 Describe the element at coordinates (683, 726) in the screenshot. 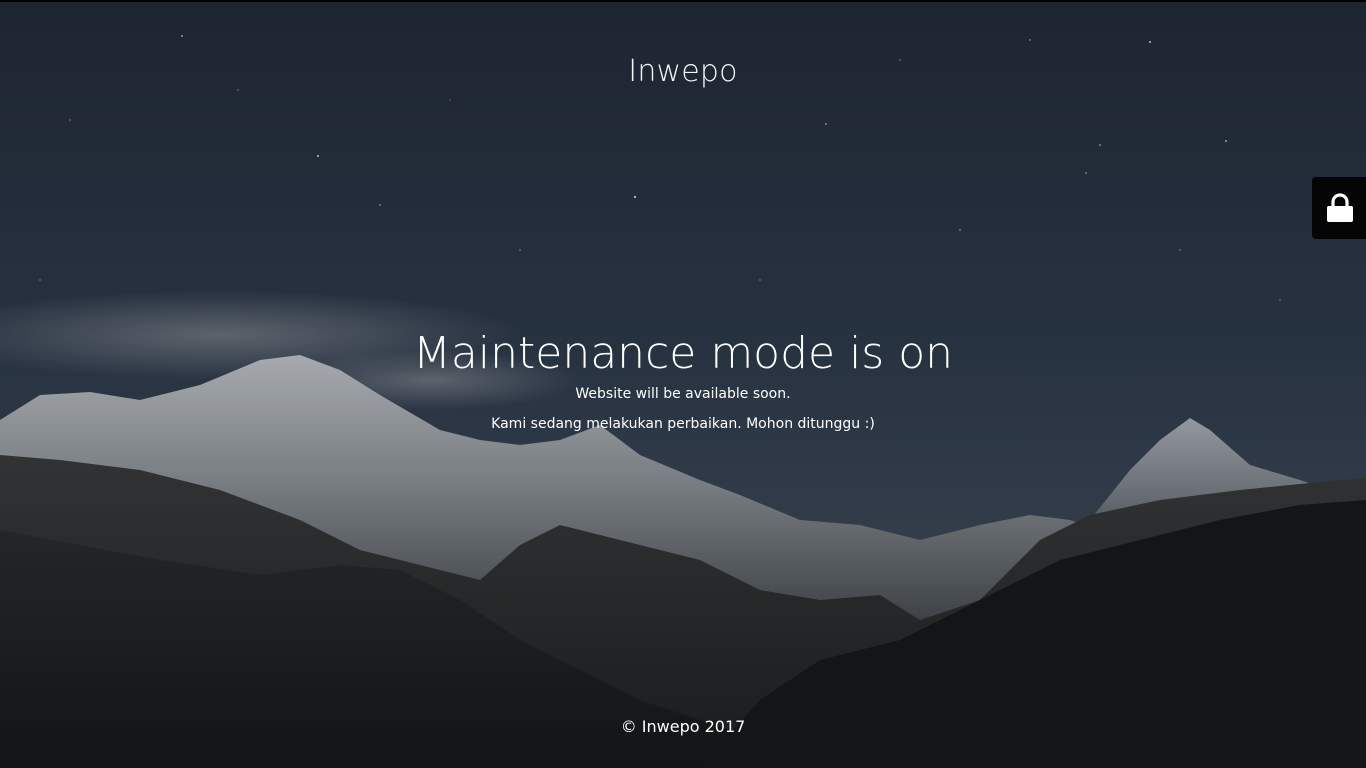

I see `footer-copyright: © Inwepo 2017` at that location.